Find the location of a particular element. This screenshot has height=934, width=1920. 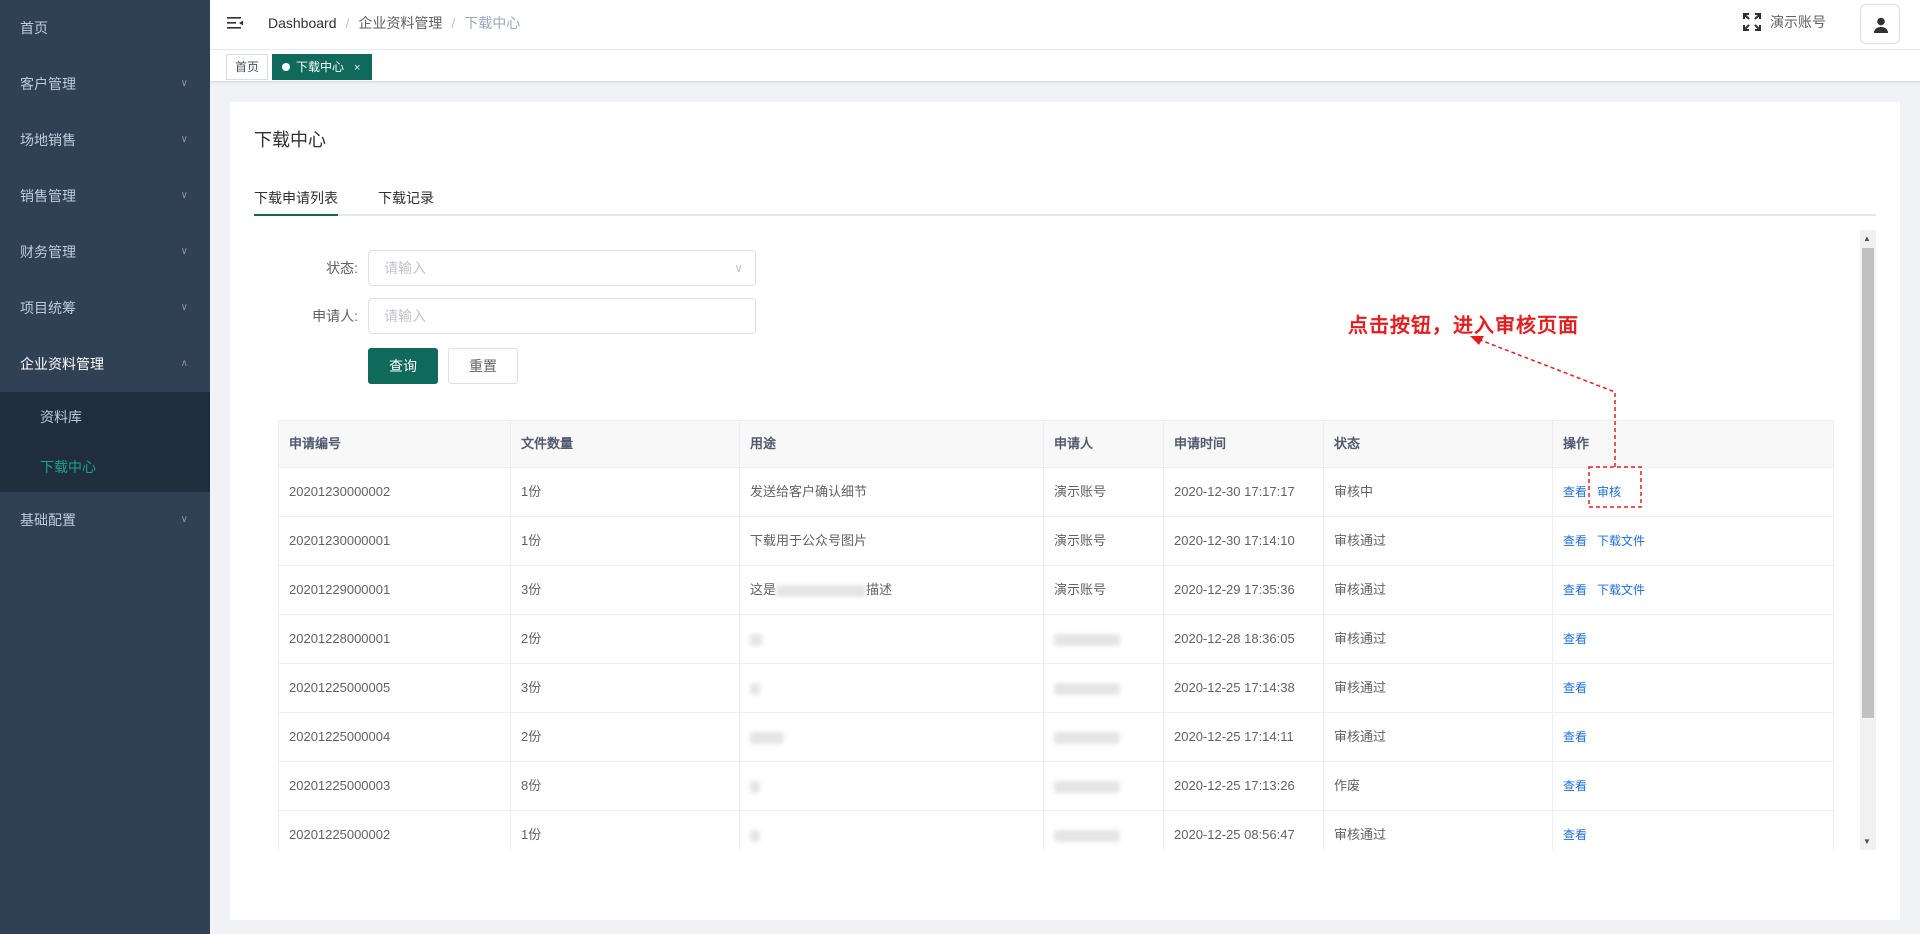

fullscreen-icon is located at coordinates (1752, 22).